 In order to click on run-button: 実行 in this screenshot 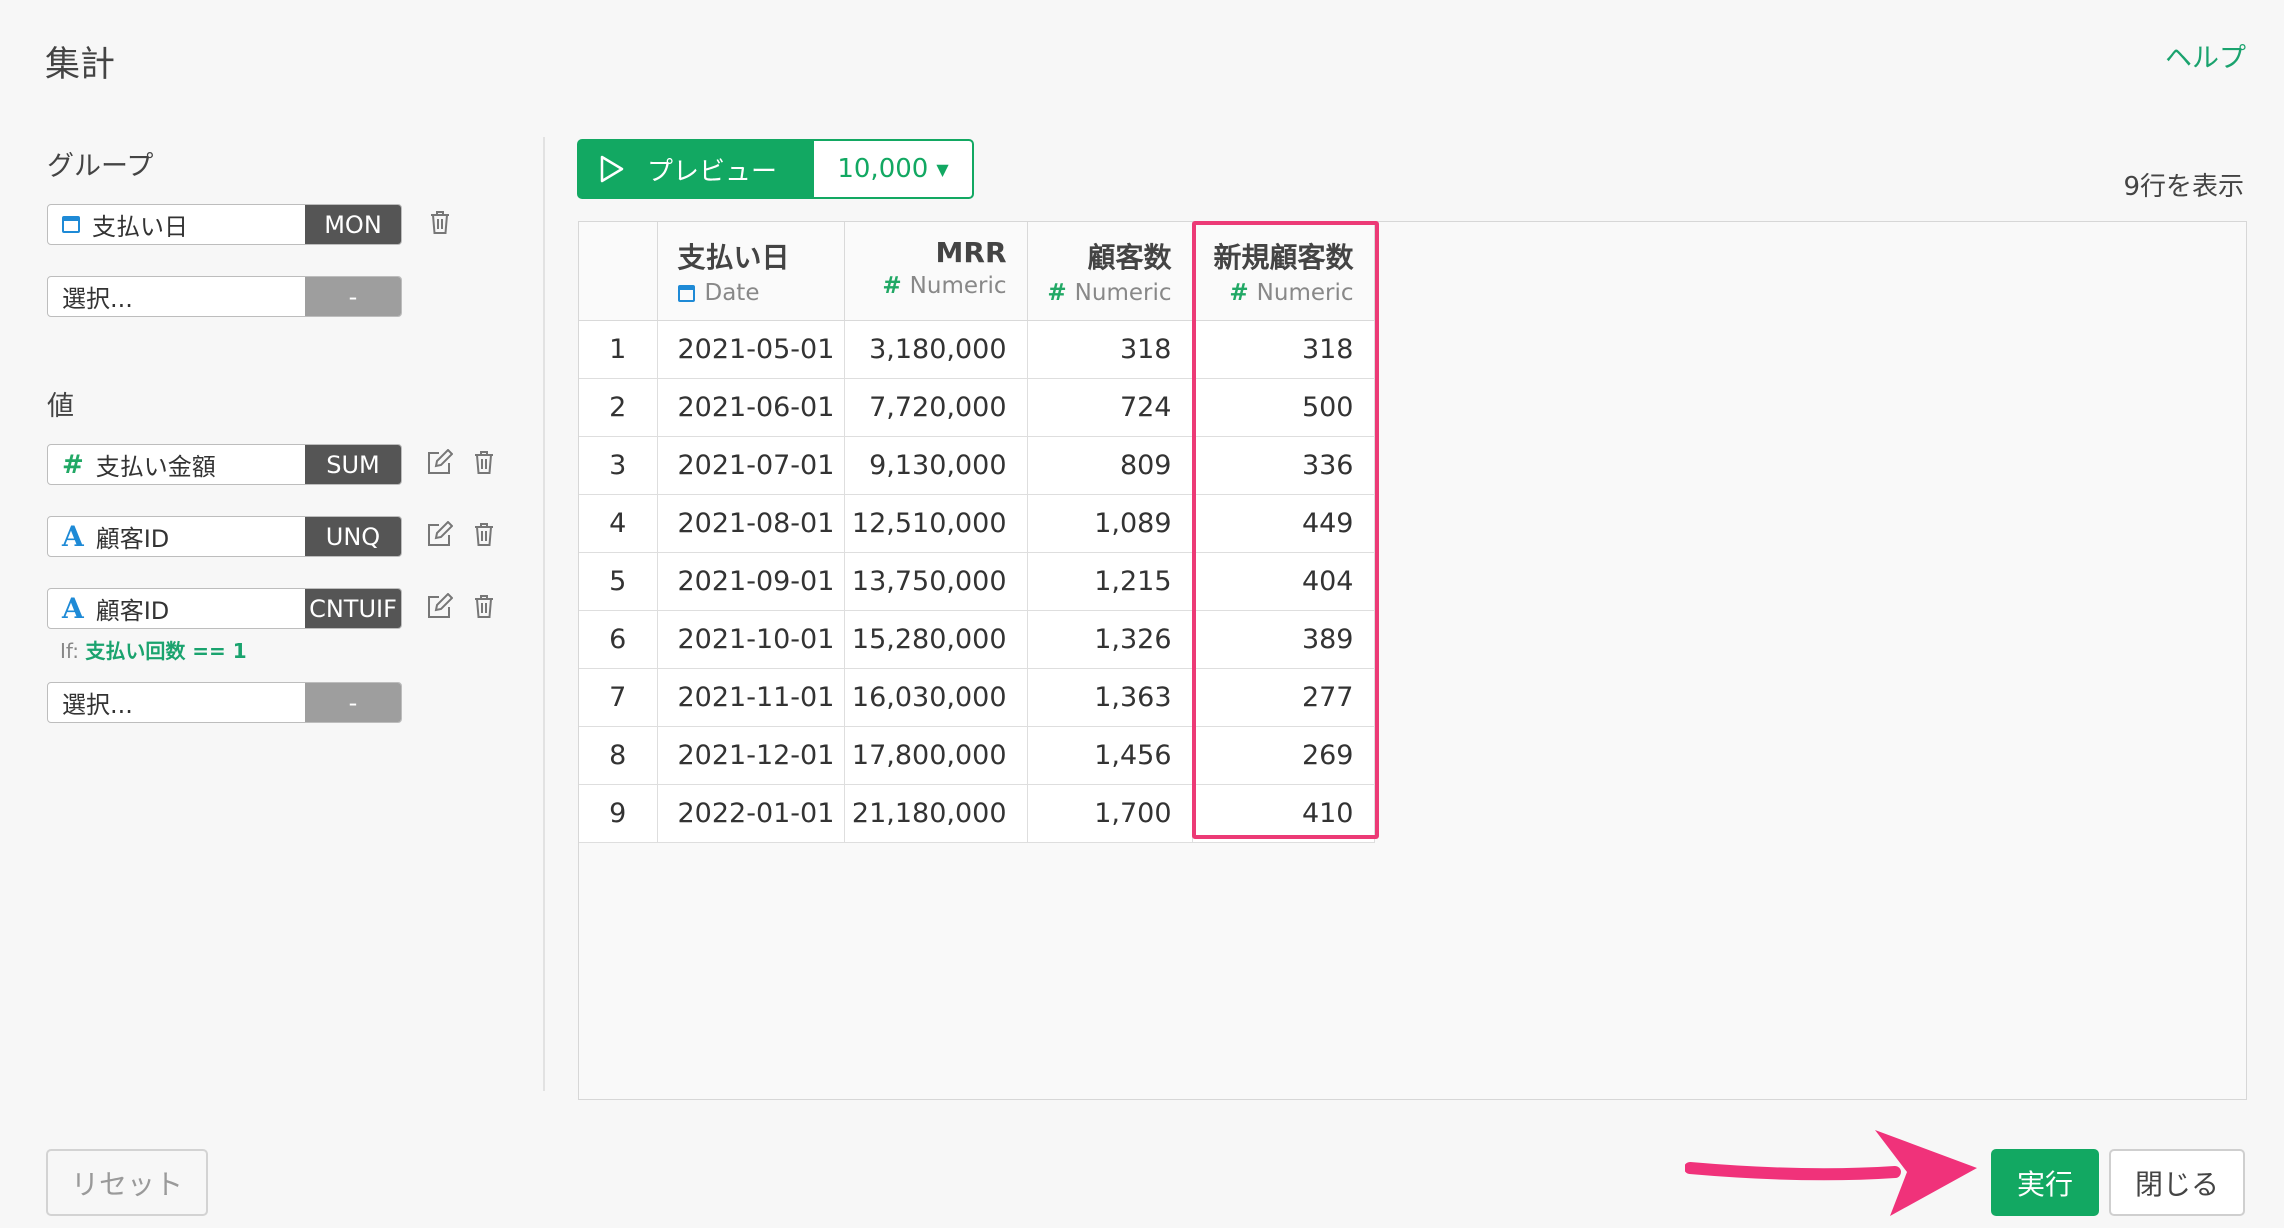, I will do `click(2045, 1182)`.